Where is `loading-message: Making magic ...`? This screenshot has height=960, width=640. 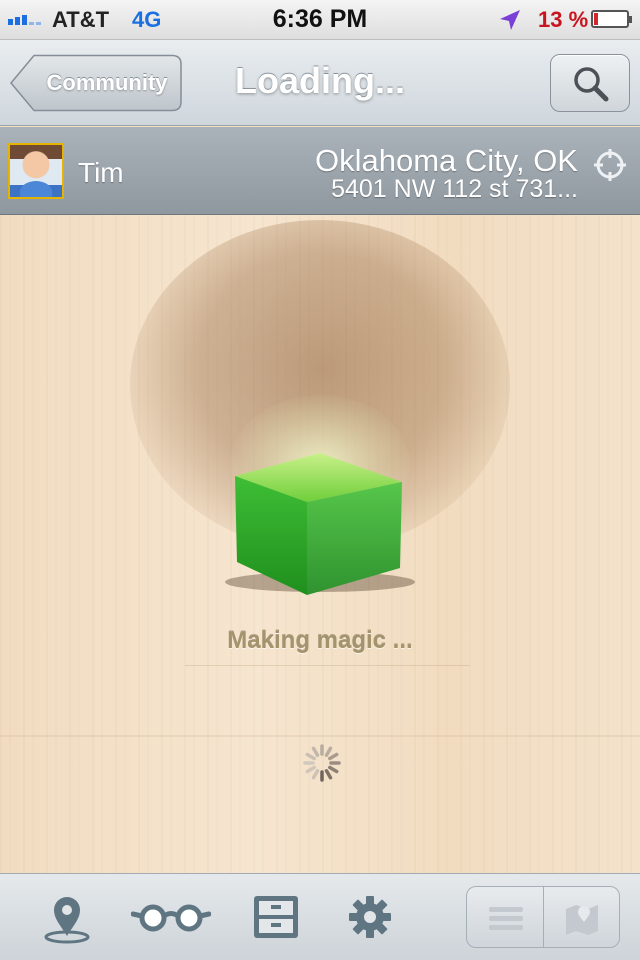 loading-message: Making magic ... is located at coordinates (320, 640).